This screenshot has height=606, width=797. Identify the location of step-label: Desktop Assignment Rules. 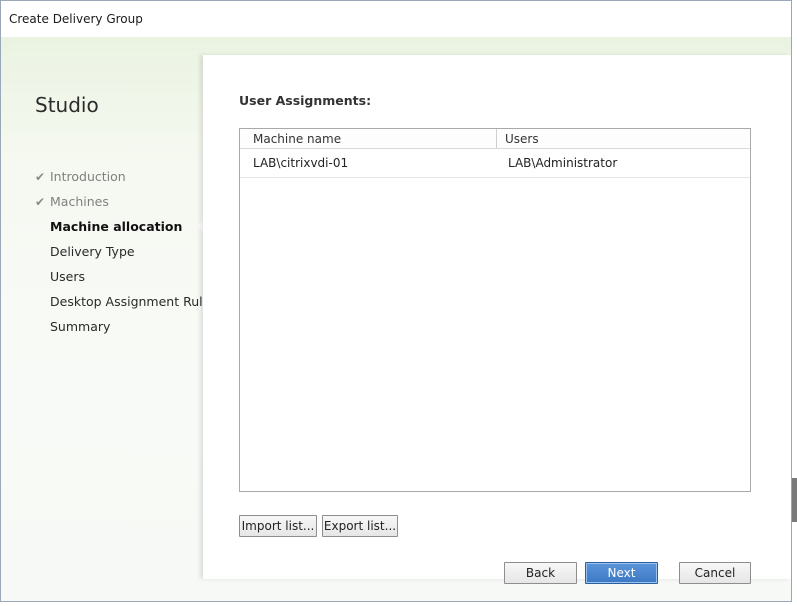
(133, 301).